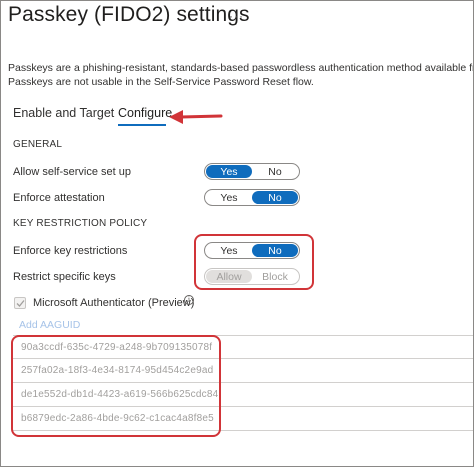  I want to click on allow-self-service-label: Allow self-service set up, so click(72, 172).